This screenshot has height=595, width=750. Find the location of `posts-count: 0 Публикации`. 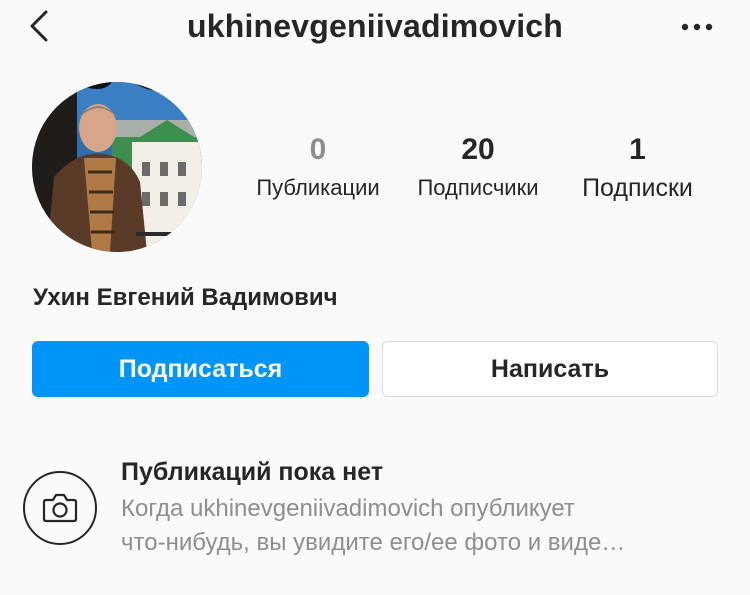

posts-count: 0 Публикации is located at coordinates (318, 168).